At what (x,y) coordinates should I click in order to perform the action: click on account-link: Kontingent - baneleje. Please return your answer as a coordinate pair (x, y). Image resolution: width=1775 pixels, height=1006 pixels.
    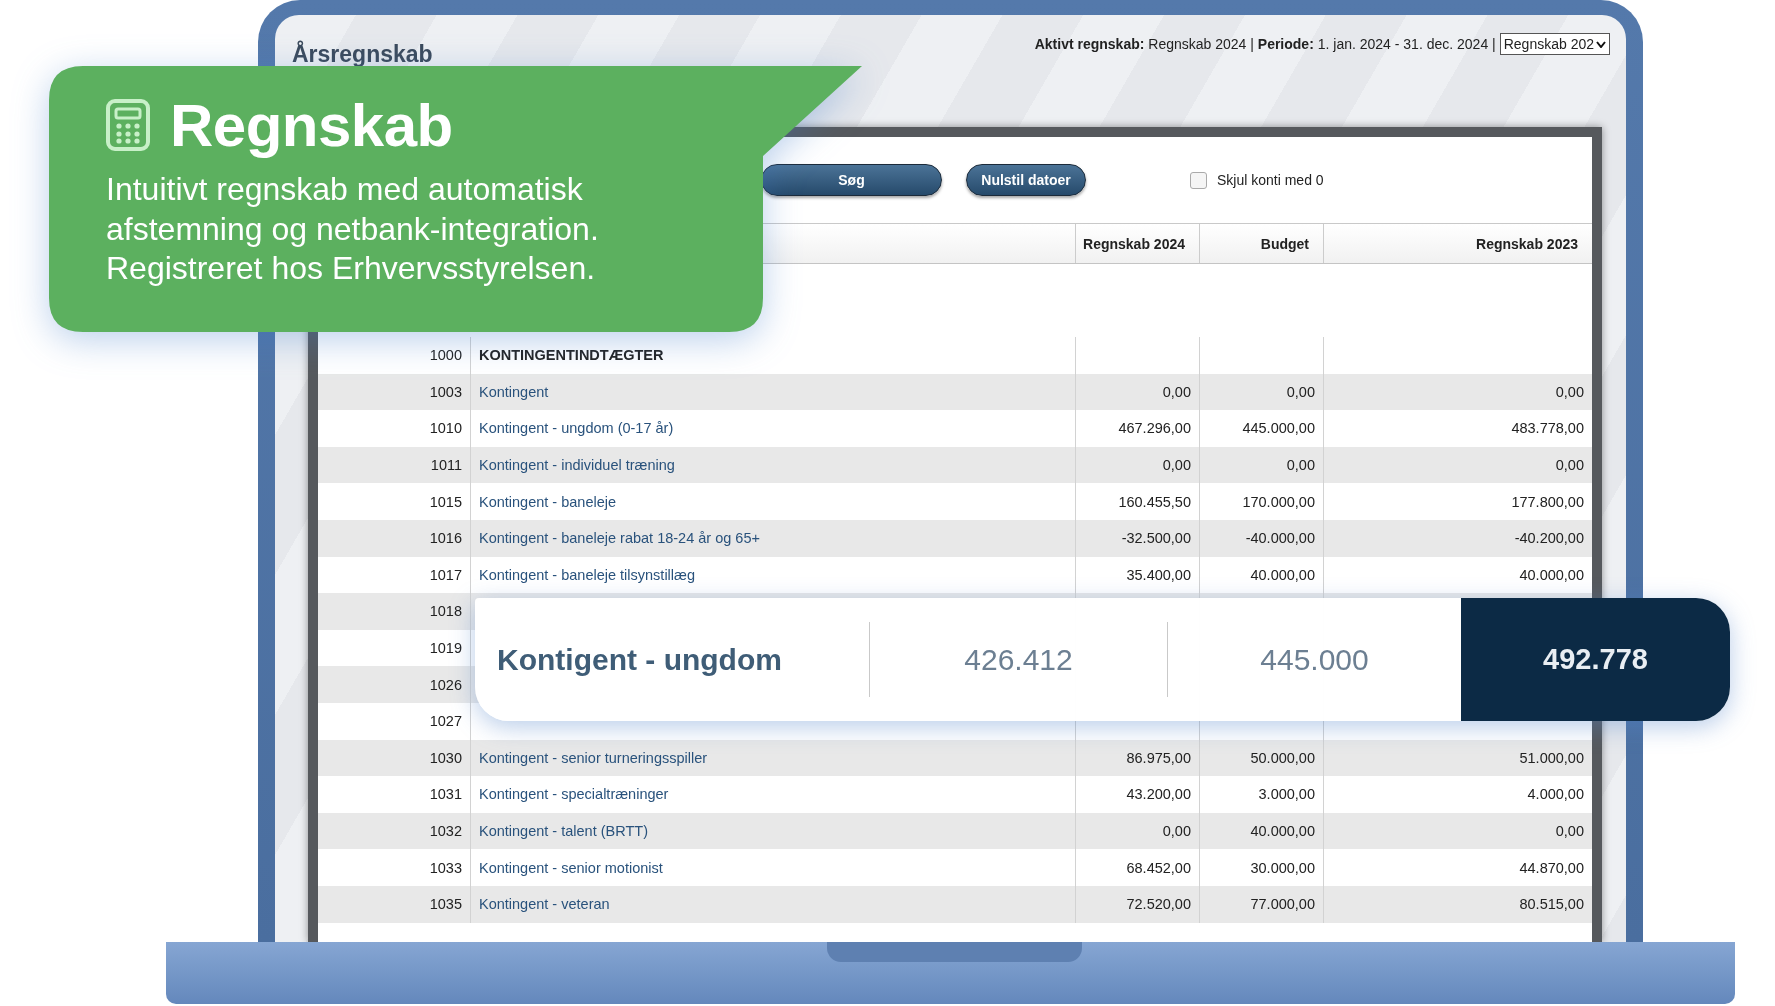
    Looking at the image, I should click on (548, 501).